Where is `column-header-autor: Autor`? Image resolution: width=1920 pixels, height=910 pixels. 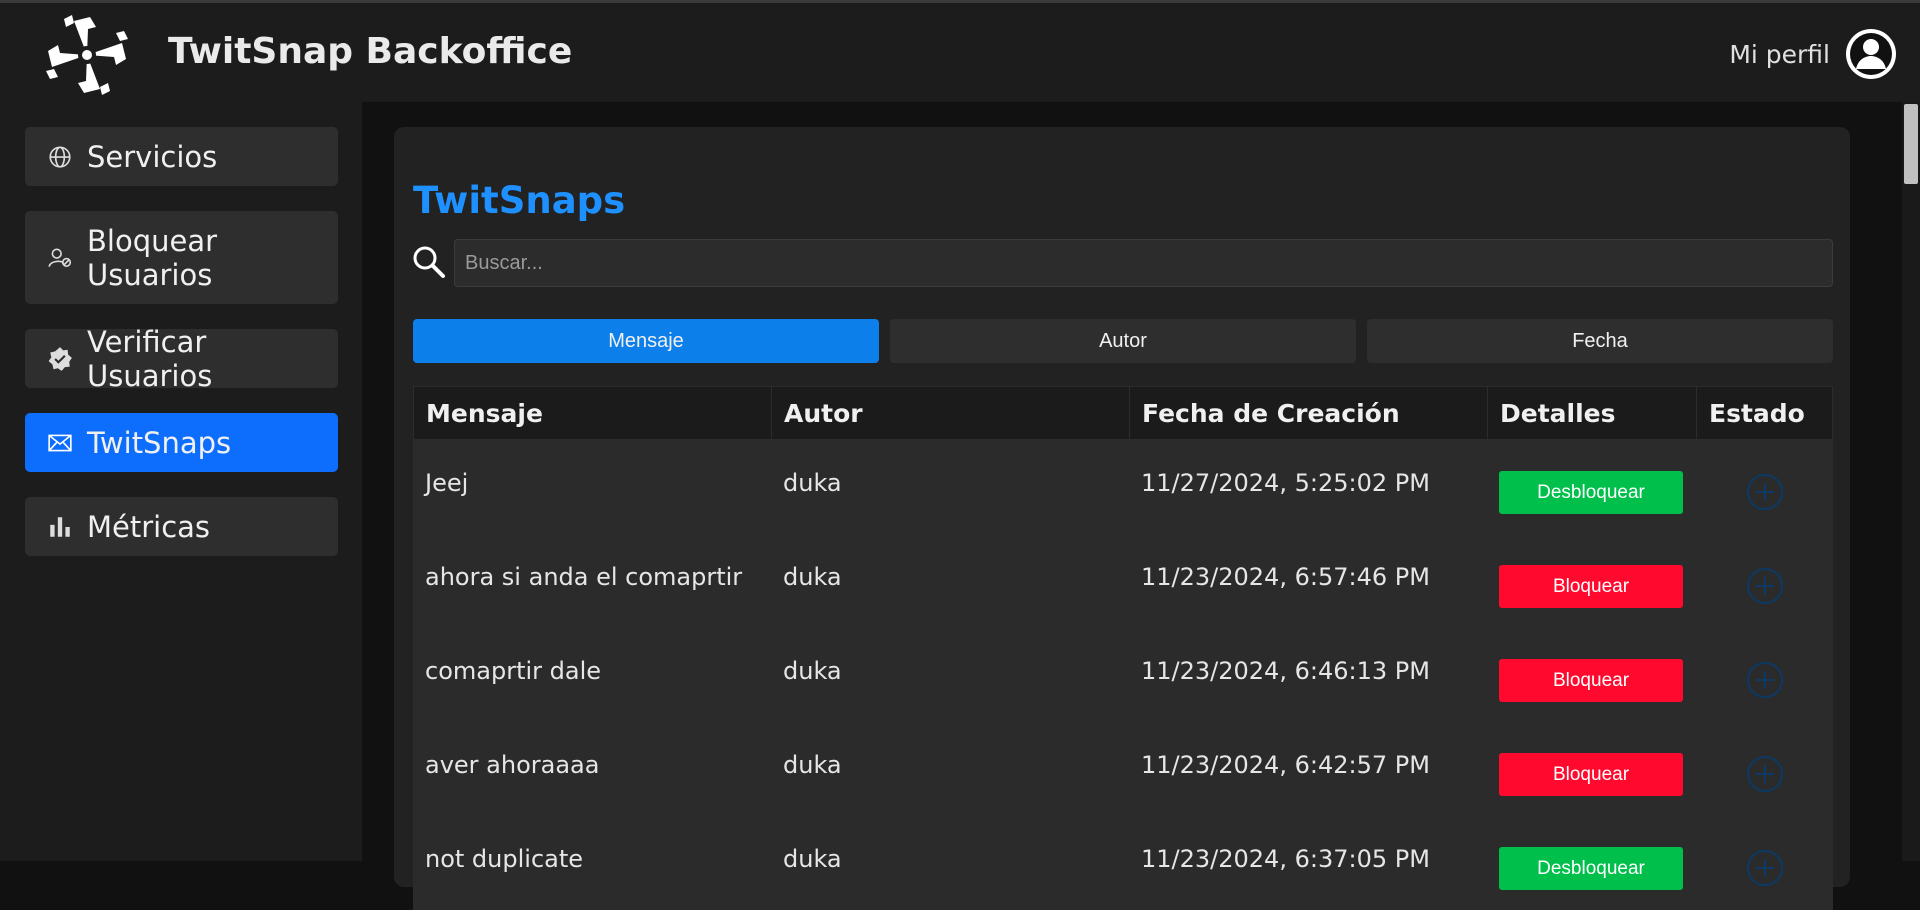
column-header-autor: Autor is located at coordinates (951, 414).